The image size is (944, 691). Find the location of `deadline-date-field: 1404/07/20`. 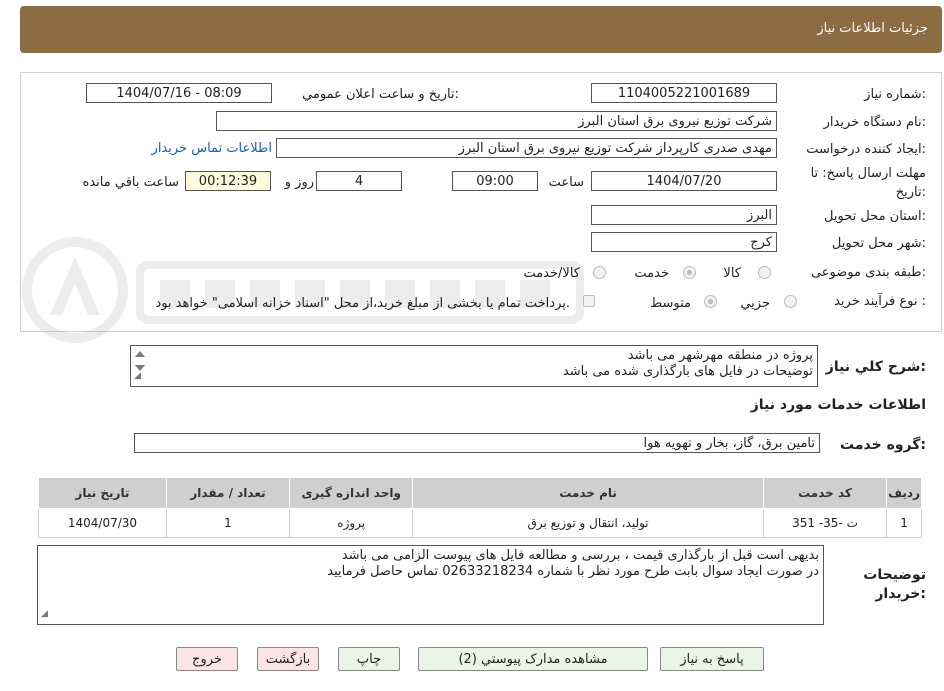

deadline-date-field: 1404/07/20 is located at coordinates (684, 181).